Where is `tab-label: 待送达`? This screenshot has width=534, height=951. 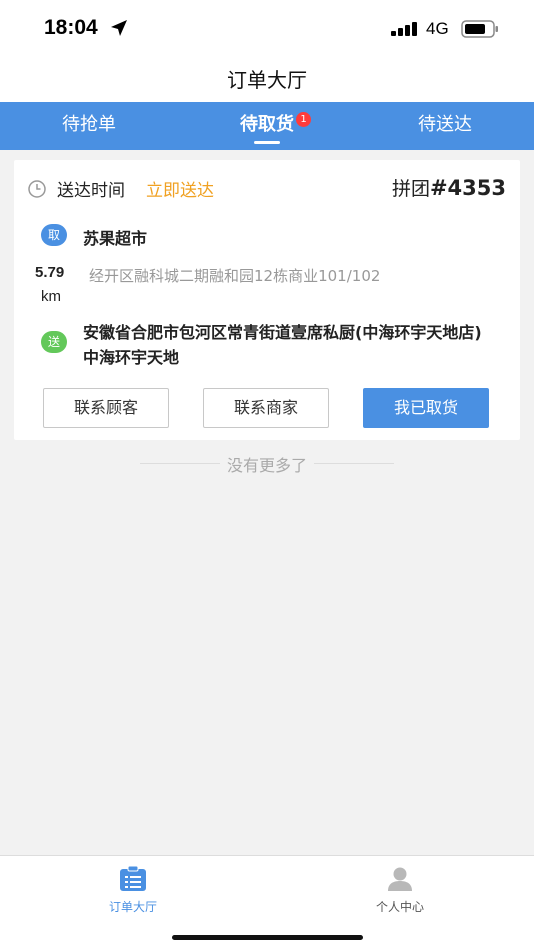 tab-label: 待送达 is located at coordinates (445, 124).